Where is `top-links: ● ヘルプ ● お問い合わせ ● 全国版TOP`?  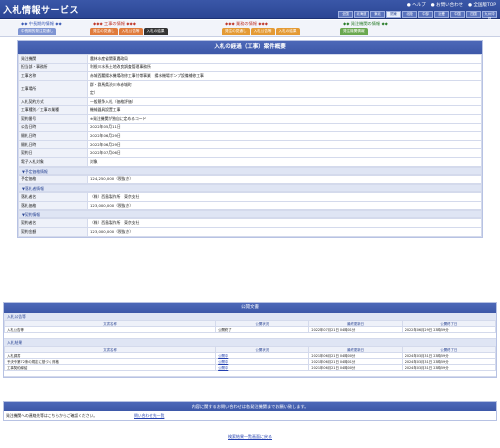 top-links: ● ヘルプ ● お問い合わせ ● 全国版TOP is located at coordinates (451, 5).